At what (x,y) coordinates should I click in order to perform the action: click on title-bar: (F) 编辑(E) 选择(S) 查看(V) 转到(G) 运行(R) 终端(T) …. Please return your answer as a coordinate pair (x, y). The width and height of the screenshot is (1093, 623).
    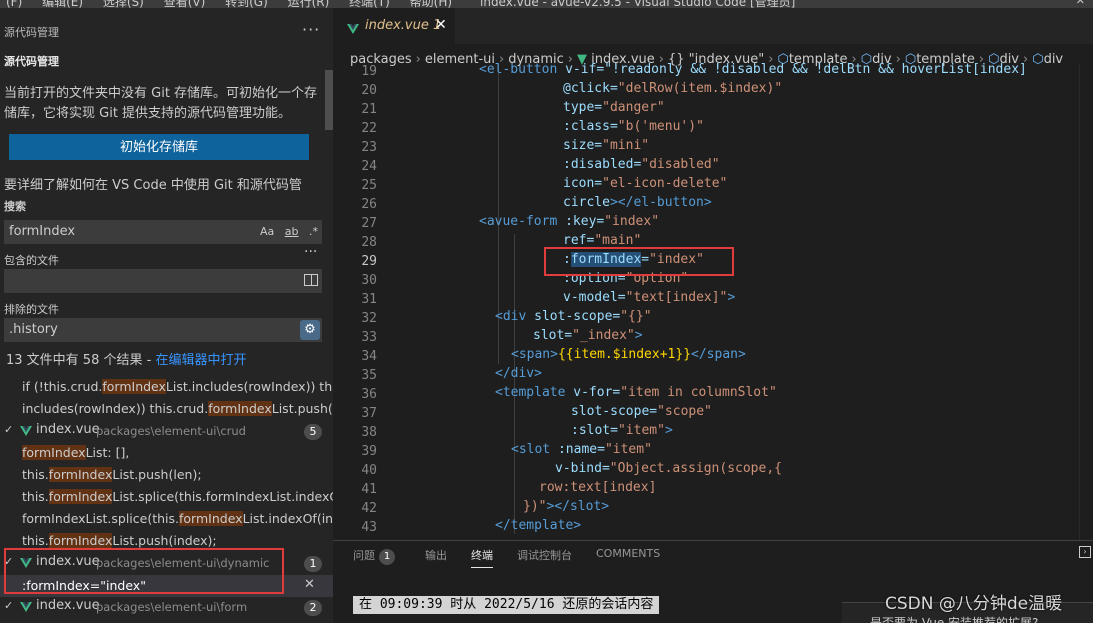
    Looking at the image, I should click on (546, 4).